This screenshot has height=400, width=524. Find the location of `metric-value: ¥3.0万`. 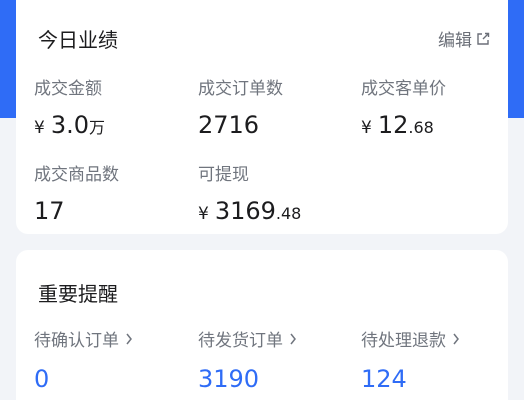

metric-value: ¥3.0万 is located at coordinates (114, 126).